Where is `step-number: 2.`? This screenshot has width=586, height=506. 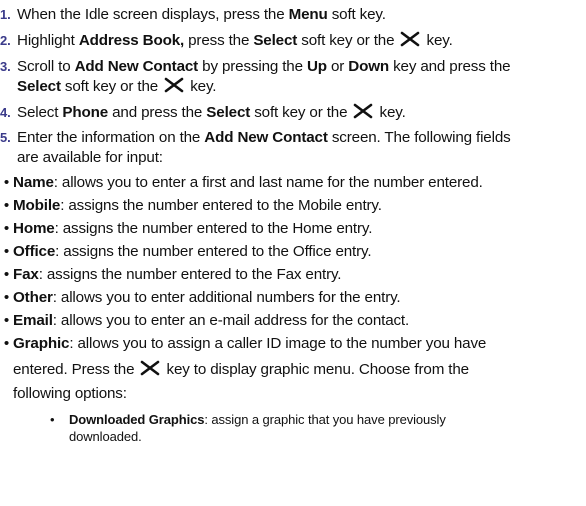
step-number: 2. is located at coordinates (5, 40).